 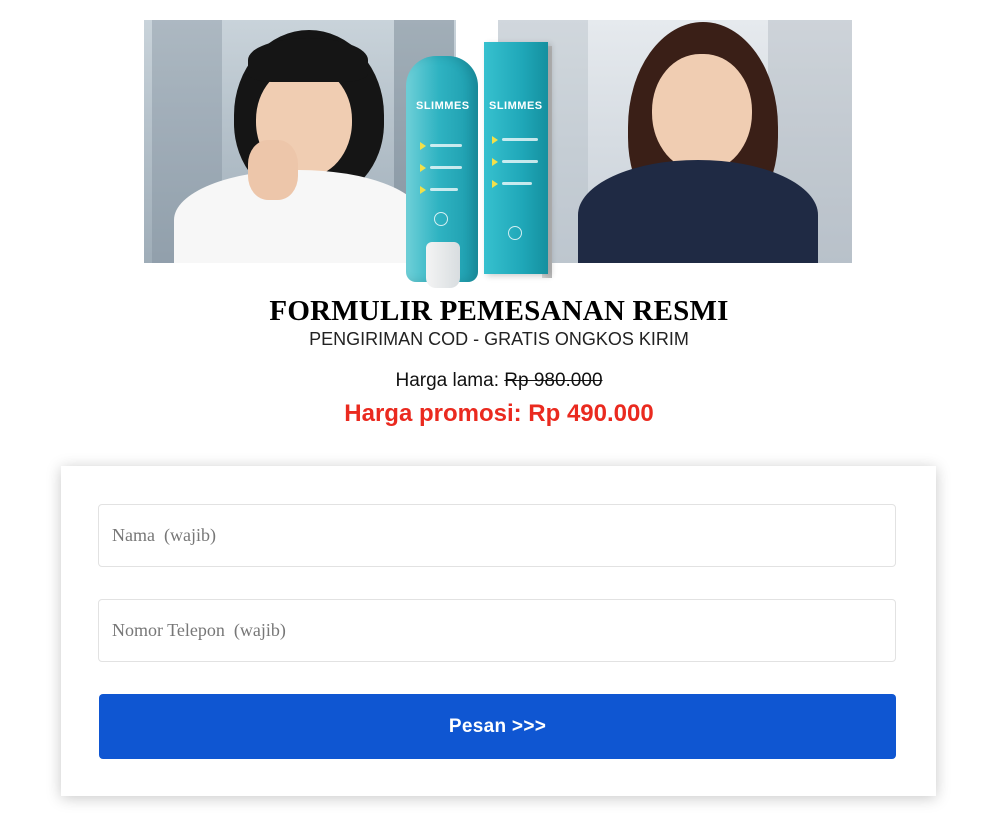 I want to click on box-brand: SLIMMES, so click(x=516, y=106).